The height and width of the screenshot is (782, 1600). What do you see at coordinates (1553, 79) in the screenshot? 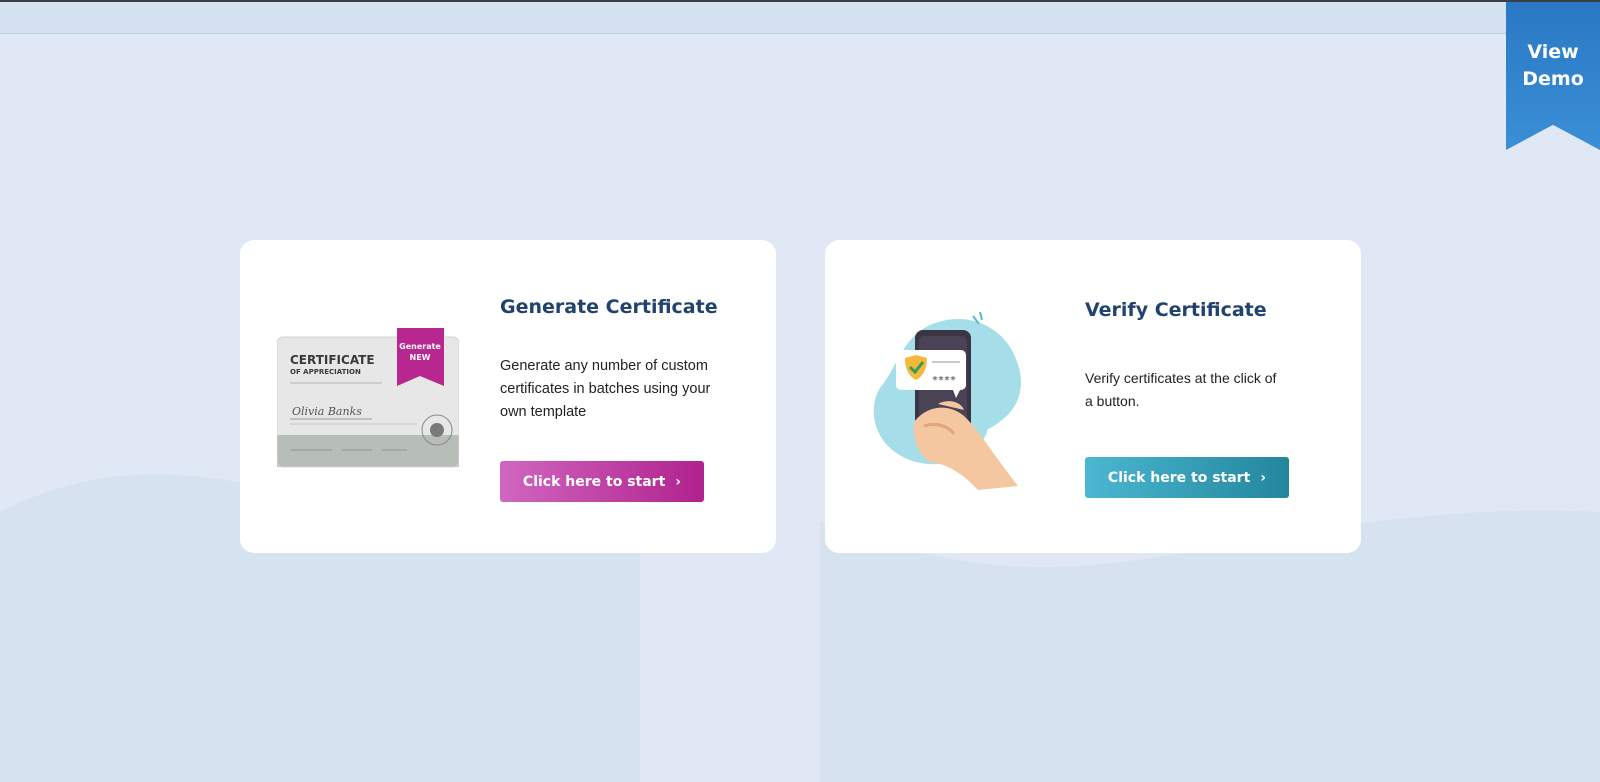
I see `ribbon-line-2: Demo` at bounding box center [1553, 79].